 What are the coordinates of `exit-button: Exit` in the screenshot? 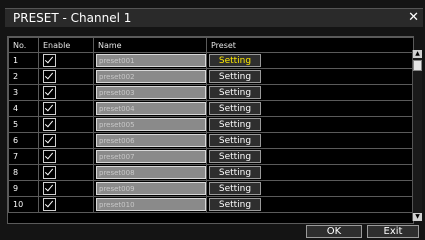 It's located at (393, 231).